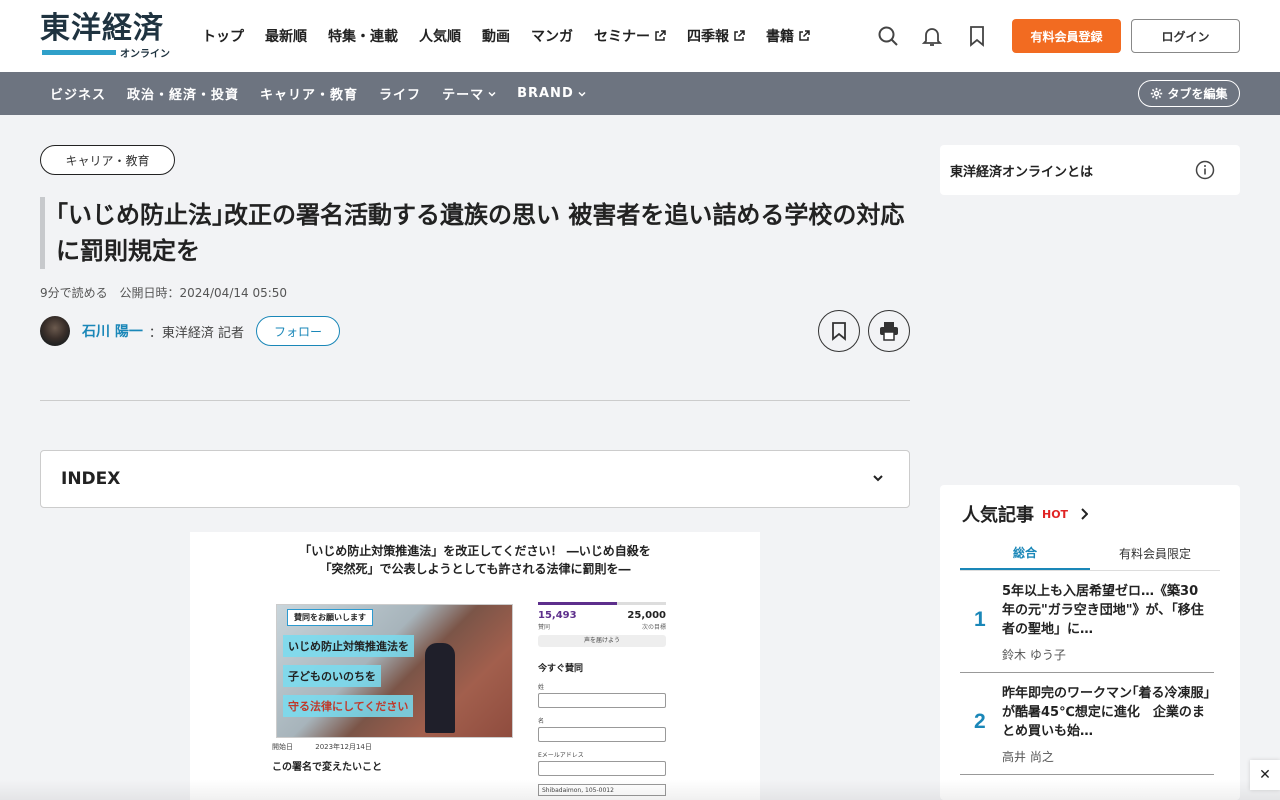 The width and height of the screenshot is (1280, 800). I want to click on index-label: INDEX, so click(91, 479).